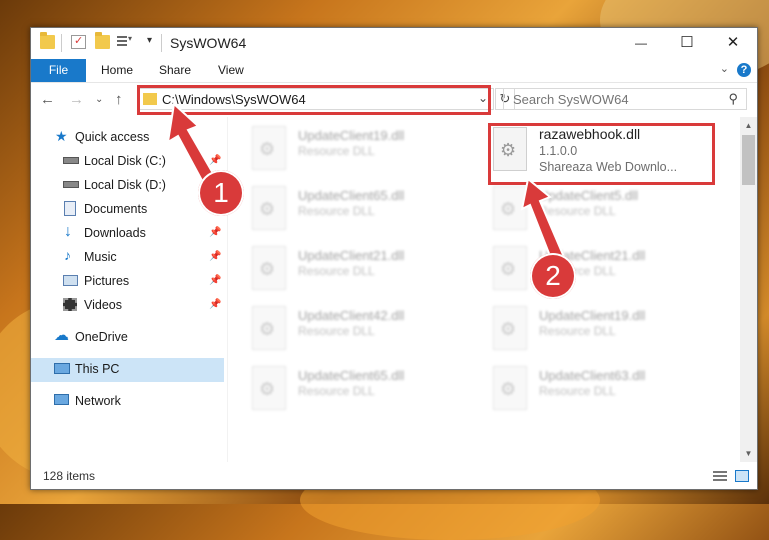 This screenshot has width=769, height=540. I want to click on forward-icon: →, so click(76, 99).